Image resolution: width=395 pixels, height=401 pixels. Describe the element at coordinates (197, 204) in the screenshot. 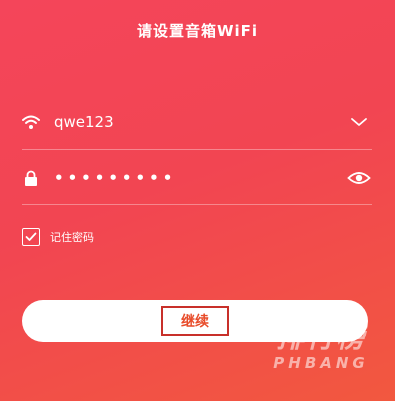

I see `password-divider` at that location.